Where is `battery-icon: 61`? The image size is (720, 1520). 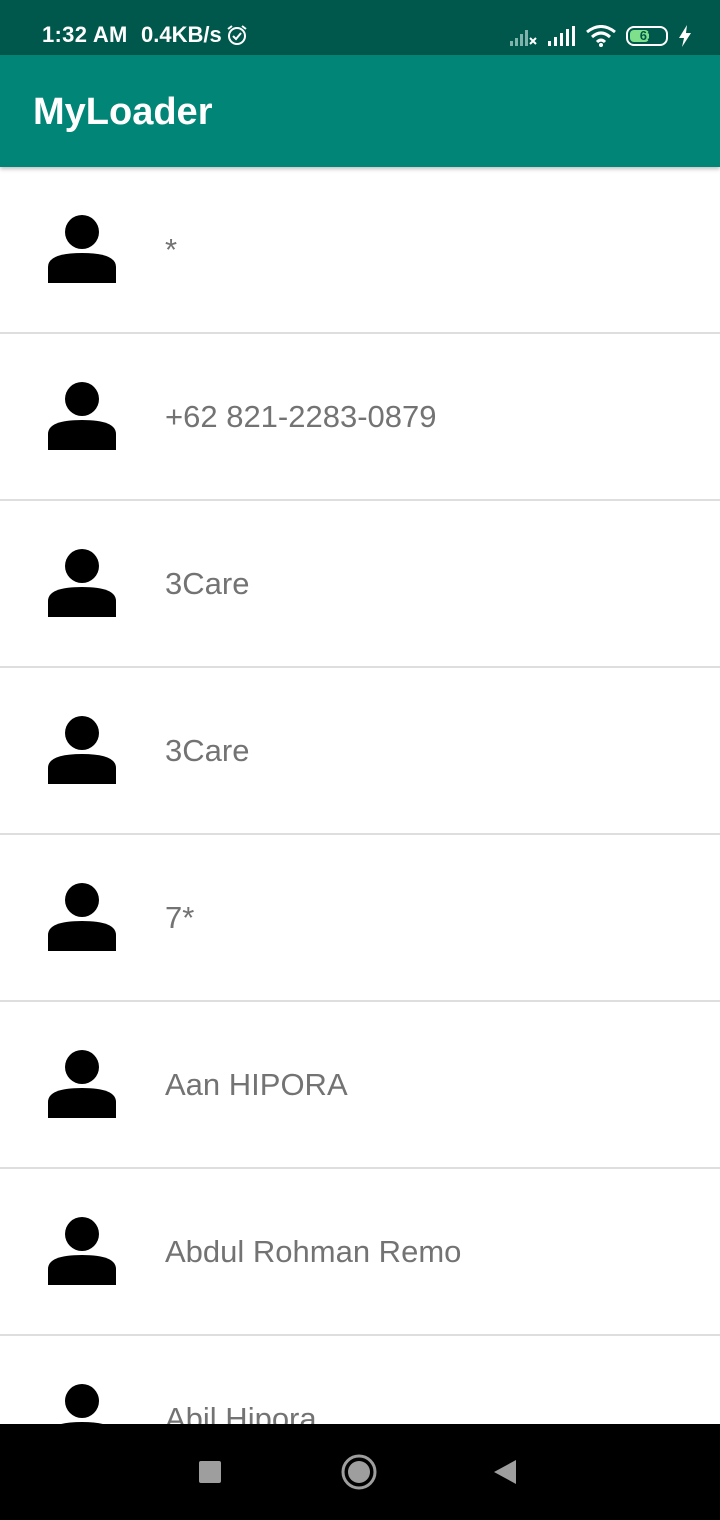
battery-icon: 61 is located at coordinates (647, 36).